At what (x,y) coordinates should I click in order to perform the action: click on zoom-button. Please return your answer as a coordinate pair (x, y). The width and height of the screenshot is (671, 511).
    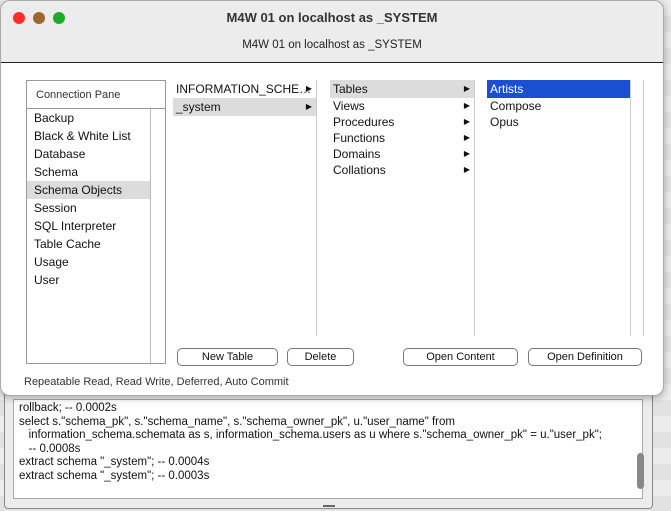
    Looking at the image, I should click on (59, 18).